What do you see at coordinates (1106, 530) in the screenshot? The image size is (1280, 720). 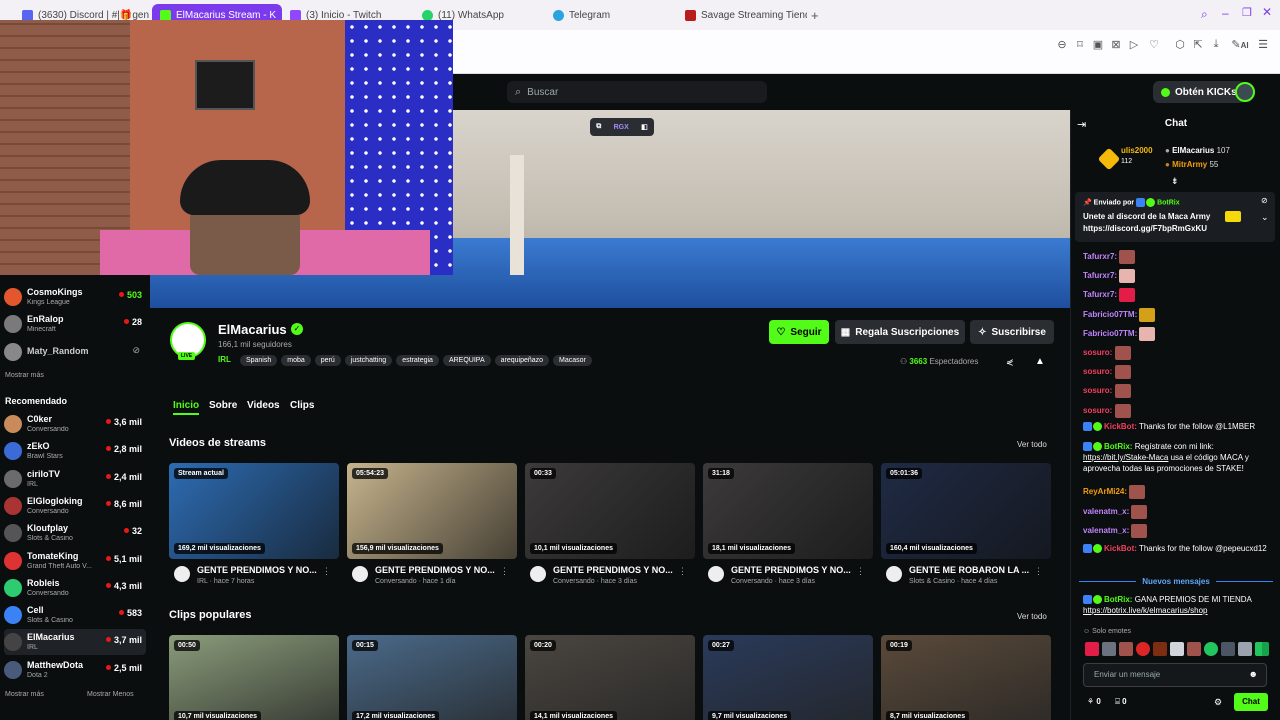 I see `chat-username: valenatm_x:` at bounding box center [1106, 530].